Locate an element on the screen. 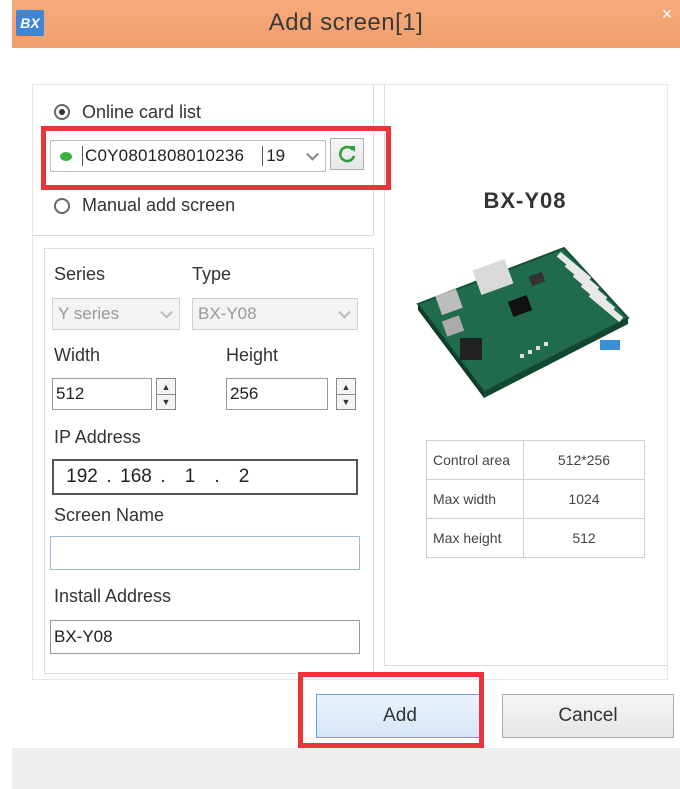  refresh-button is located at coordinates (347, 154).